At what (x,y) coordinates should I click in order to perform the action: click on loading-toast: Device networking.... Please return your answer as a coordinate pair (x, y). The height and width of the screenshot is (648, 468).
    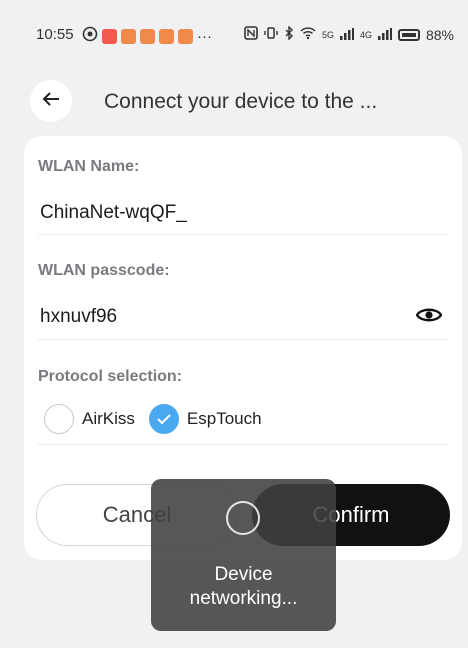
    Looking at the image, I should click on (243, 555).